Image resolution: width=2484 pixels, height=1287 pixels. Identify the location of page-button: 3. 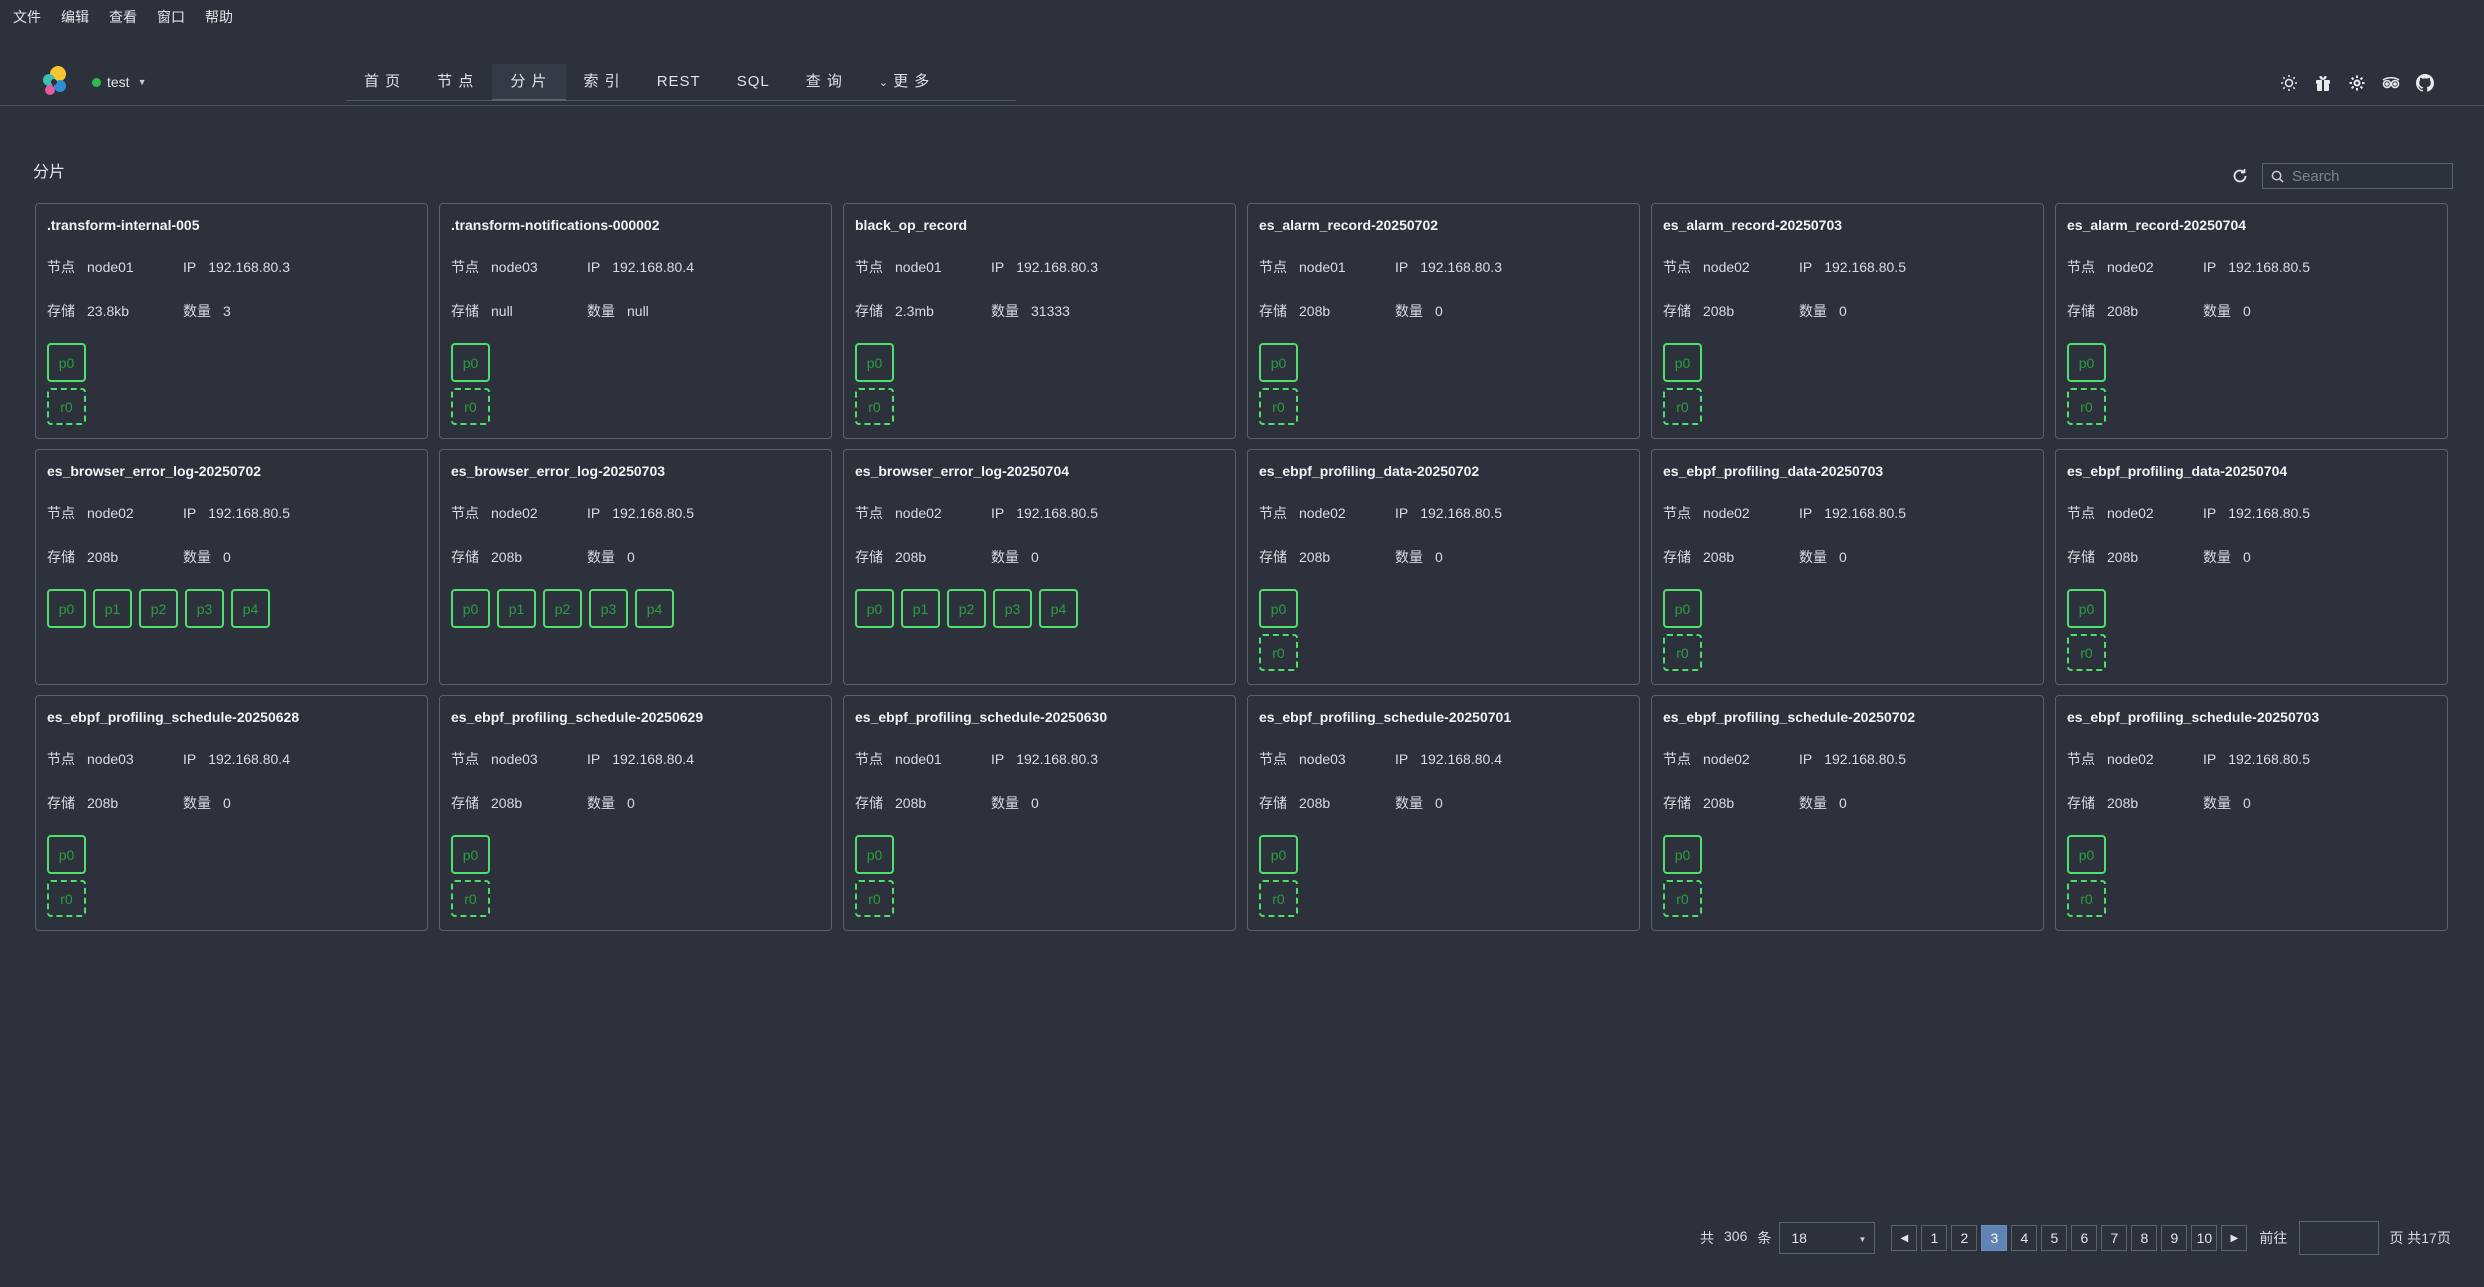
(1994, 1238).